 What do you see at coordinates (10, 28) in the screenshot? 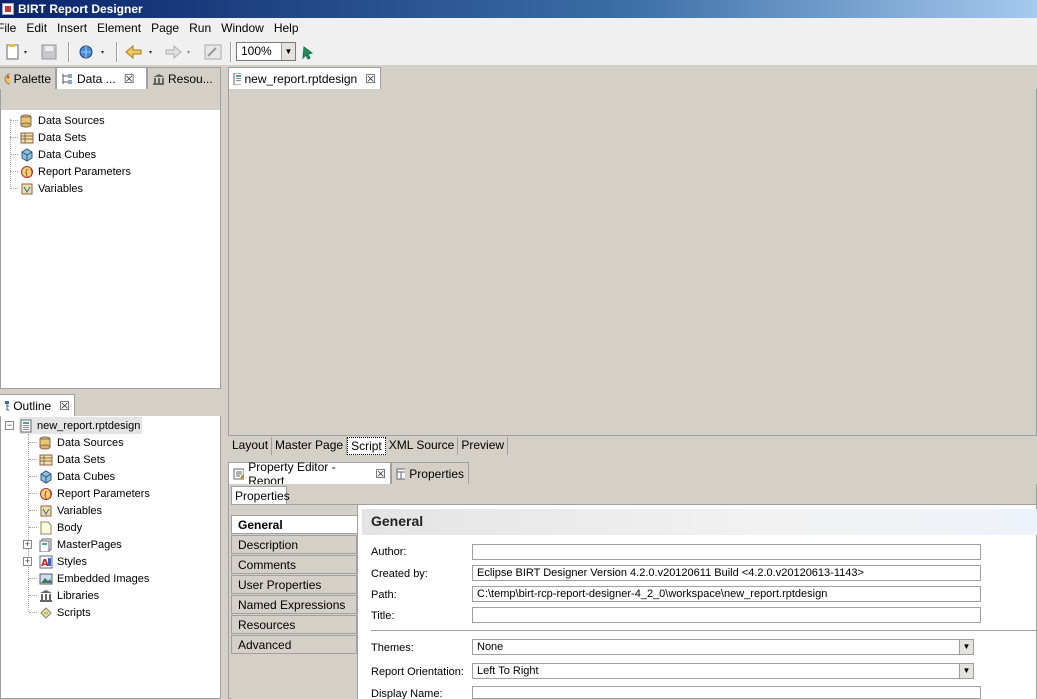
I see `menu-file: File` at bounding box center [10, 28].